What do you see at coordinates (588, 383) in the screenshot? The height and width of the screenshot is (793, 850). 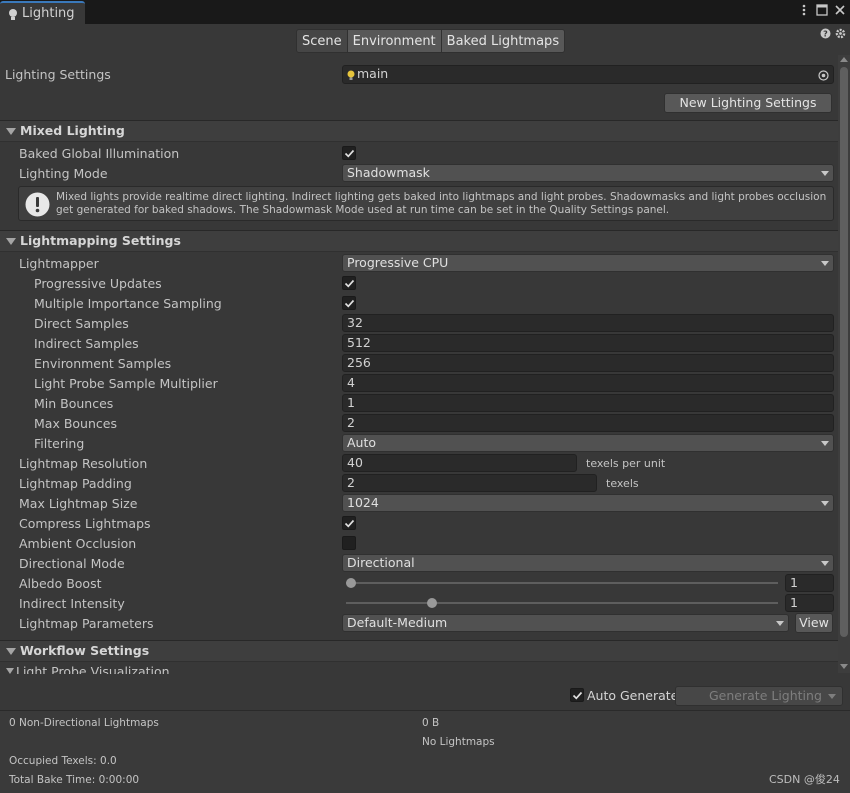 I see `probe-mult-input: 4` at bounding box center [588, 383].